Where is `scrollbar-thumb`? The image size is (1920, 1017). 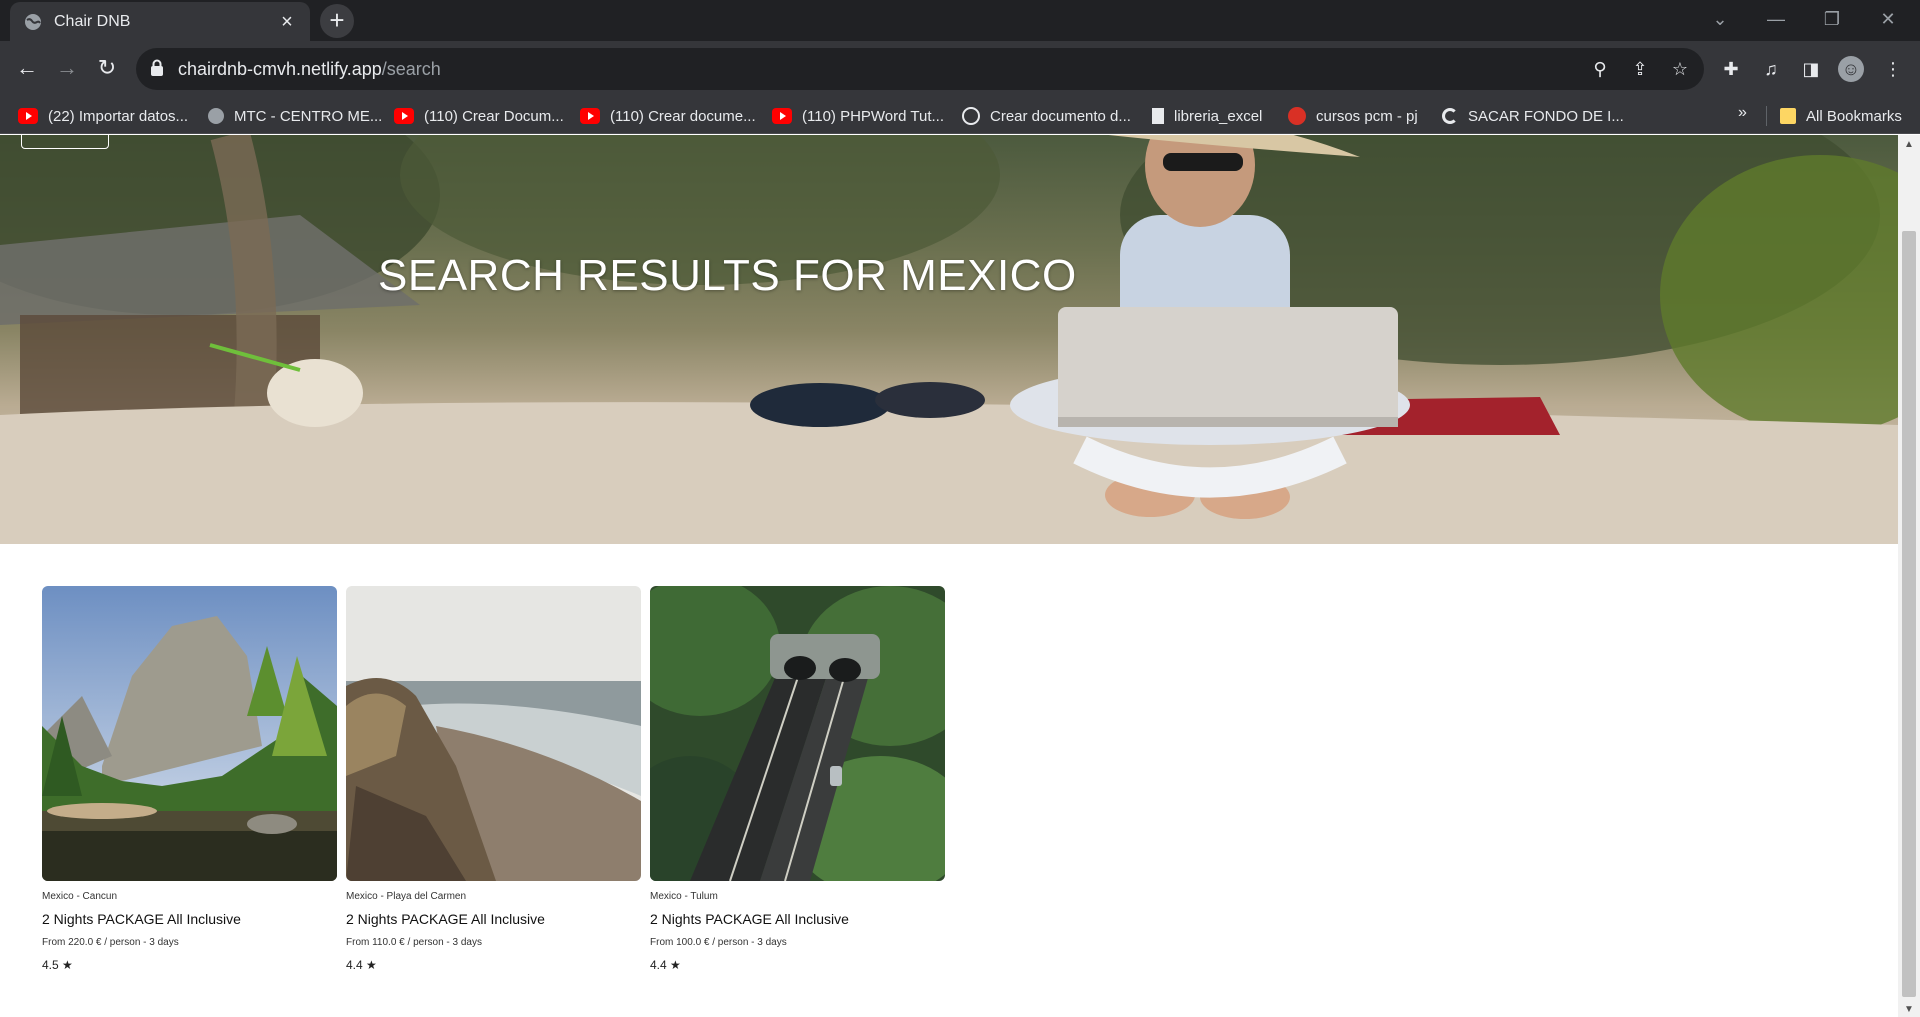 scrollbar-thumb is located at coordinates (1909, 614).